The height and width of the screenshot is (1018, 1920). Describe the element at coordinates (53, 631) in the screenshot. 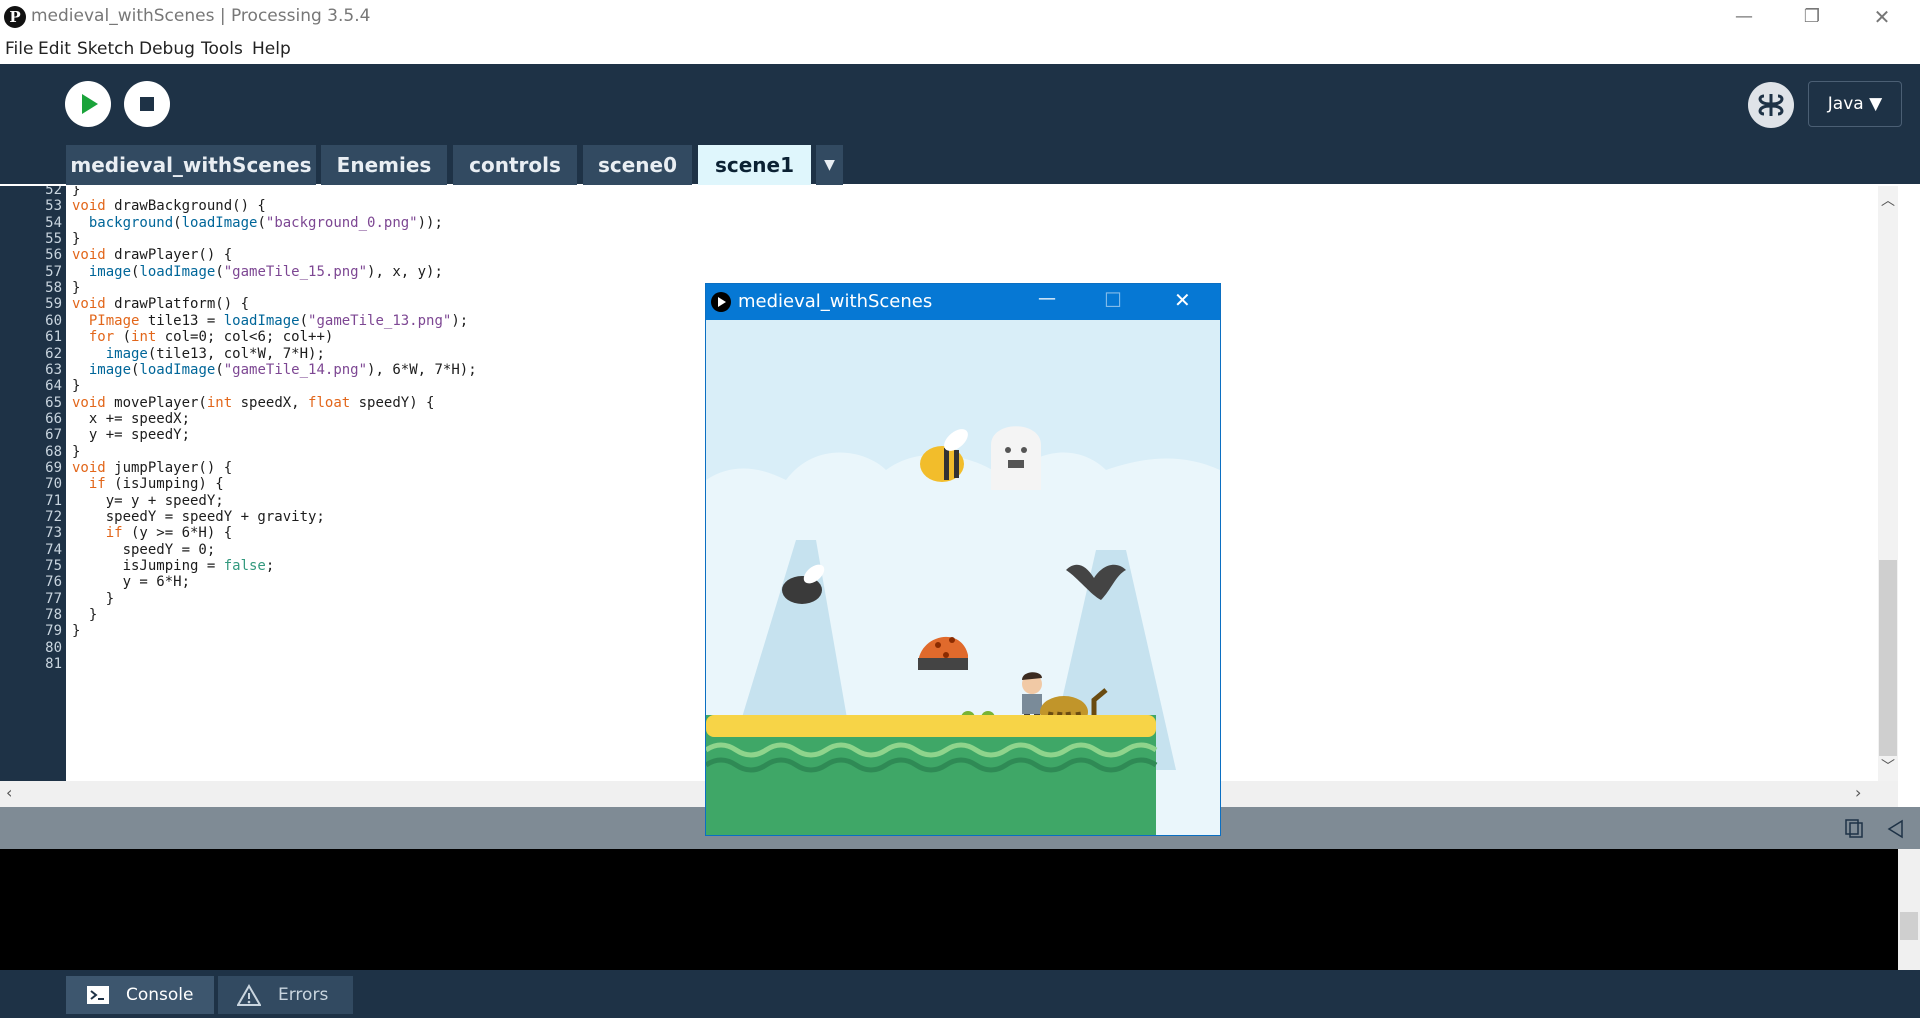

I see `line-number: 79` at that location.